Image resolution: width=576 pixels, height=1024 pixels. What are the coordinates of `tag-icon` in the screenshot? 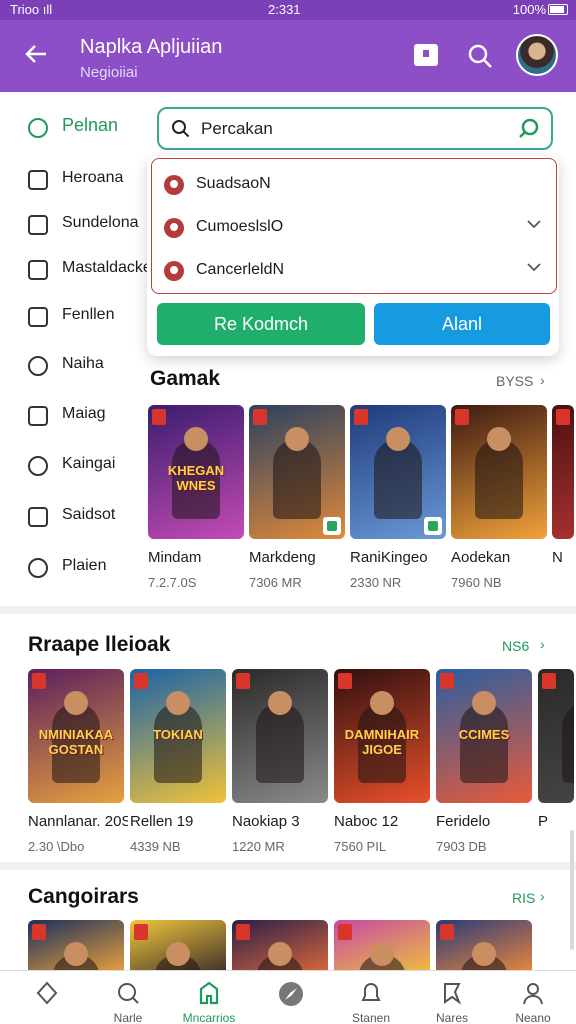 It's located at (38, 317).